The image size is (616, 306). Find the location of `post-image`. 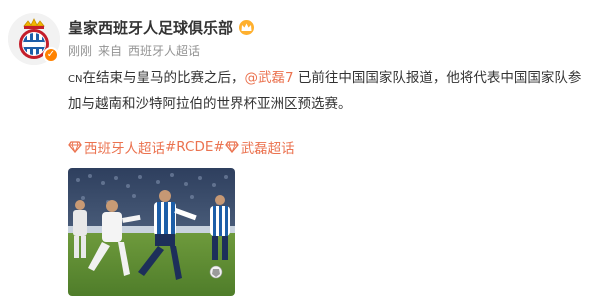

post-image is located at coordinates (151, 232).